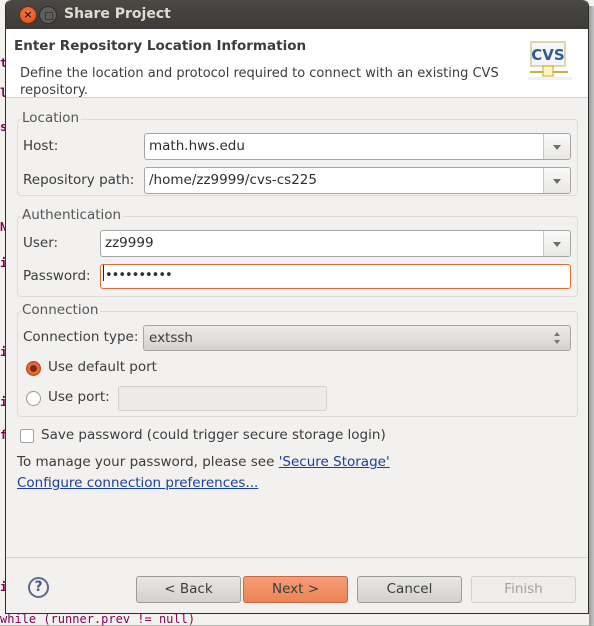 Image resolution: width=594 pixels, height=626 pixels. I want to click on page-title: Enter Repository Location Information, so click(160, 46).